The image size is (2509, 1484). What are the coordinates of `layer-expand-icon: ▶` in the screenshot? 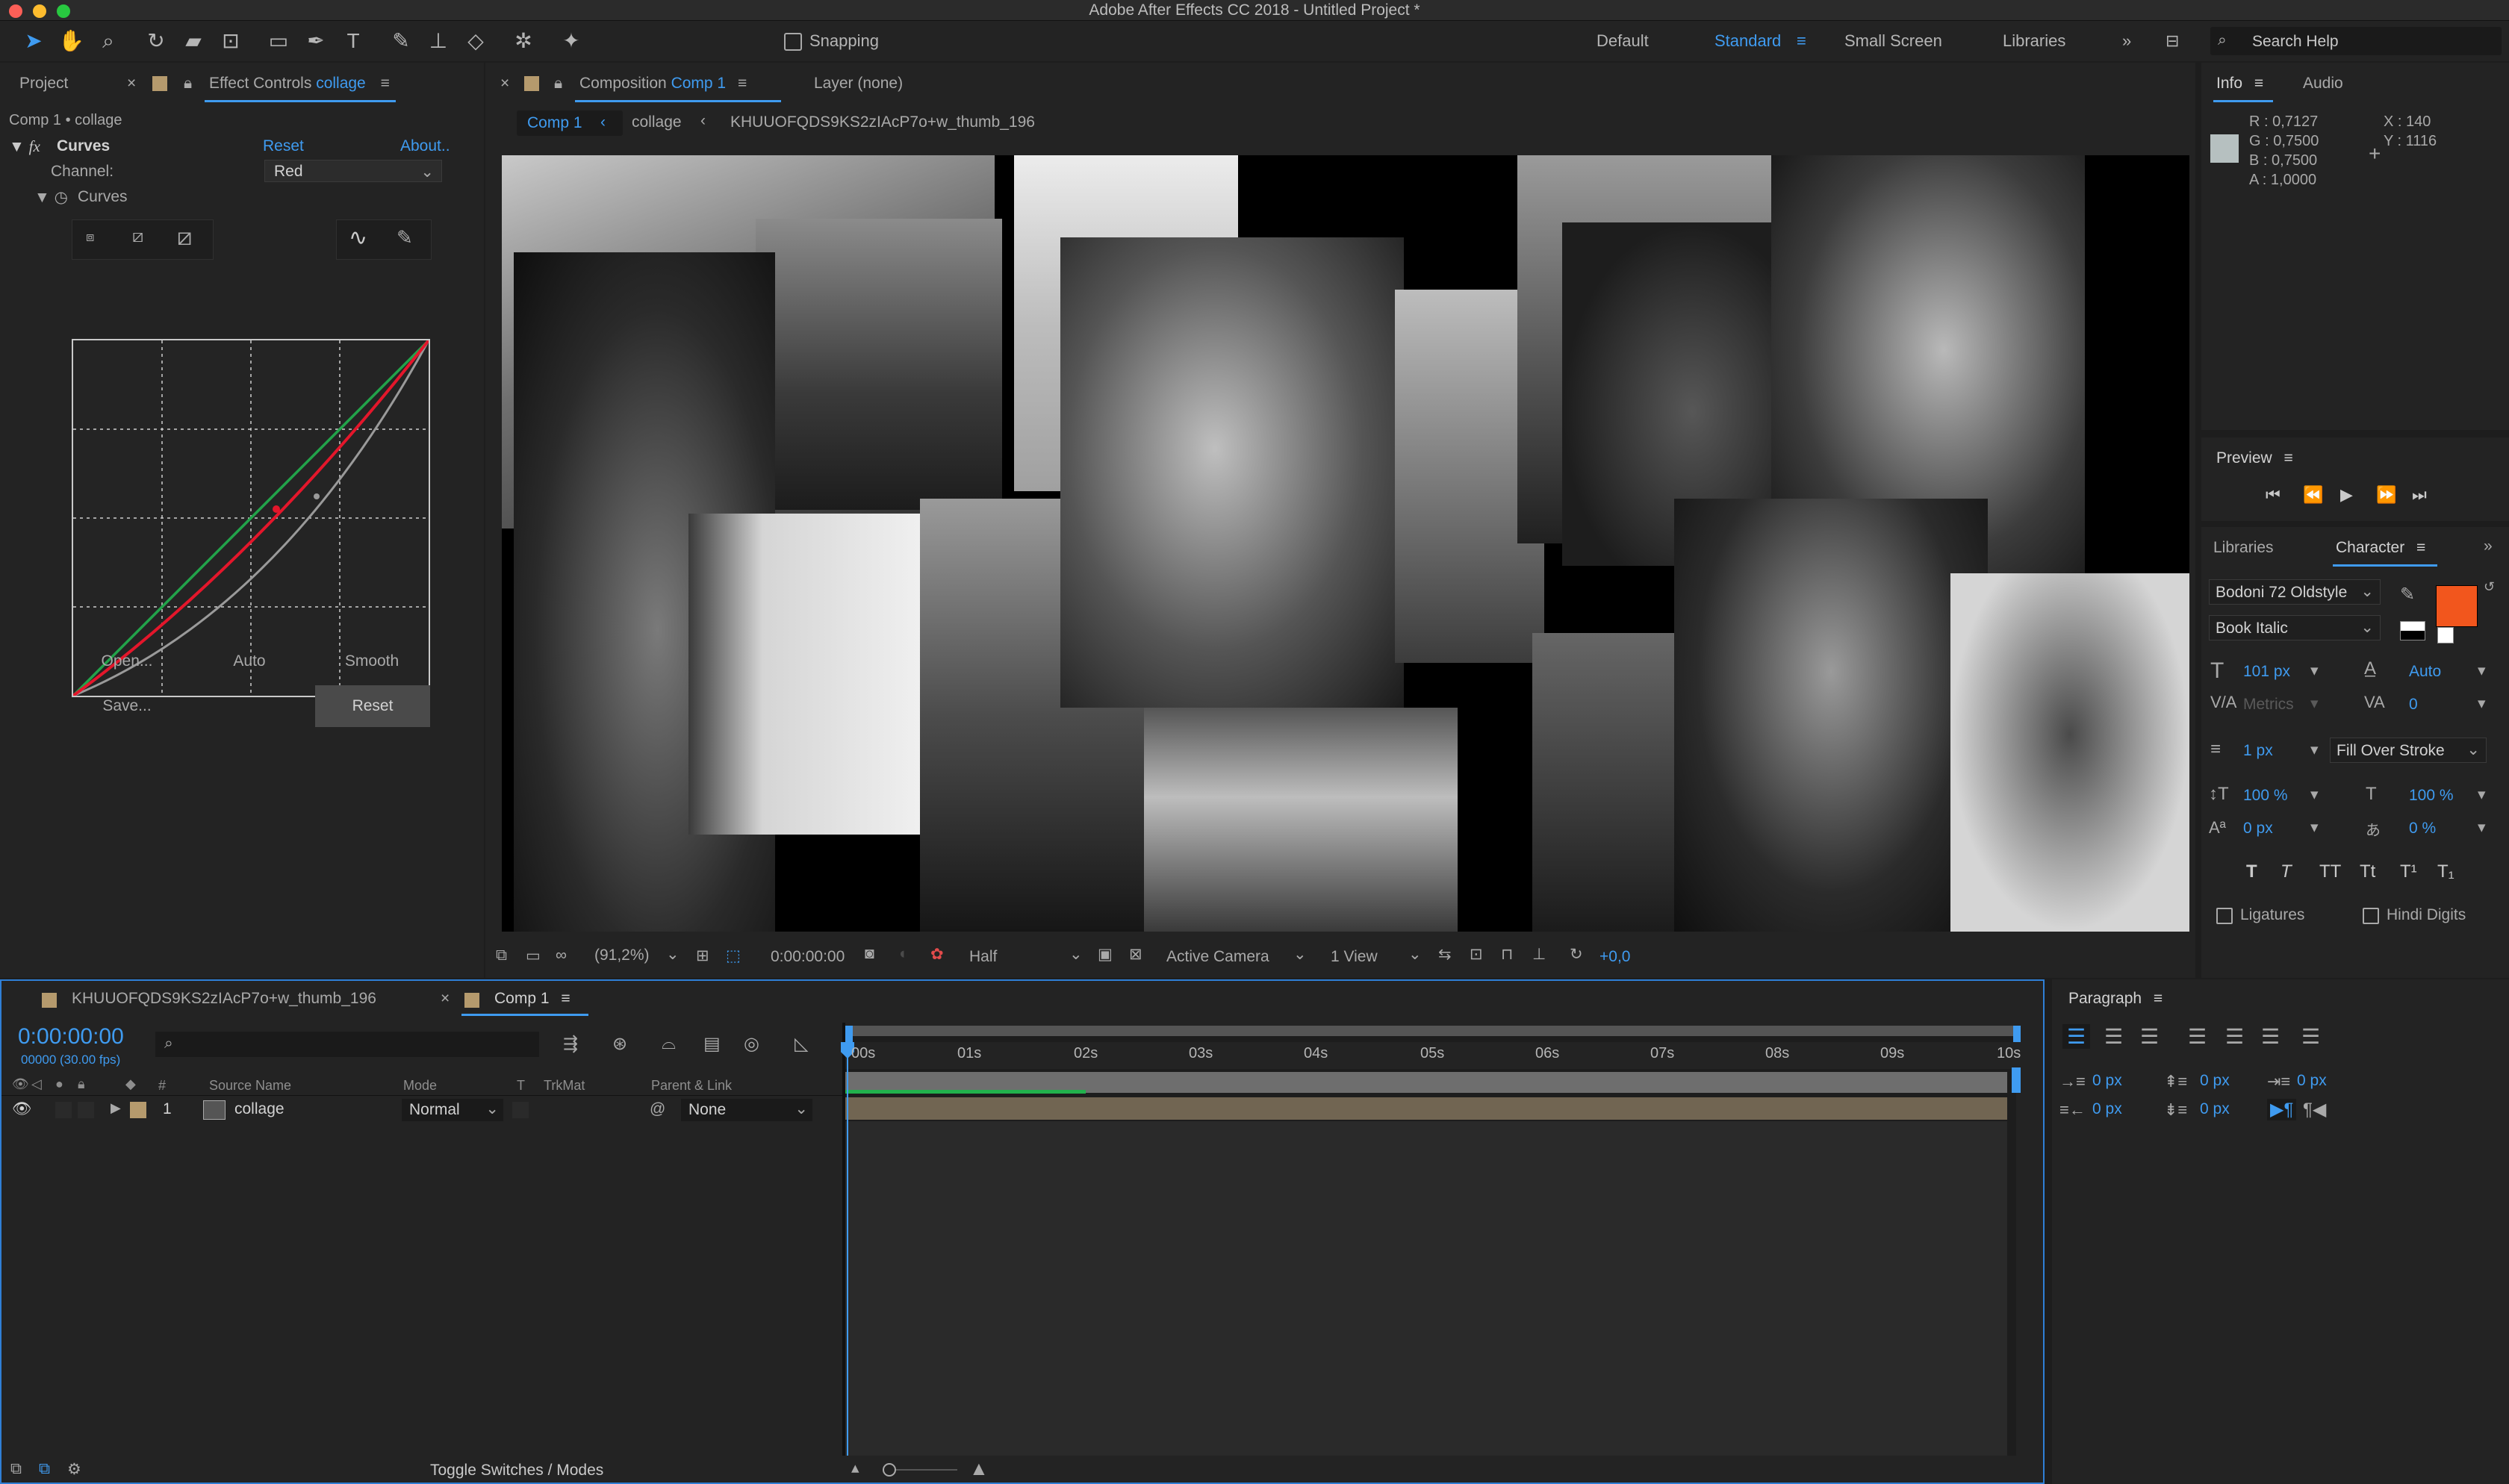 It's located at (116, 1108).